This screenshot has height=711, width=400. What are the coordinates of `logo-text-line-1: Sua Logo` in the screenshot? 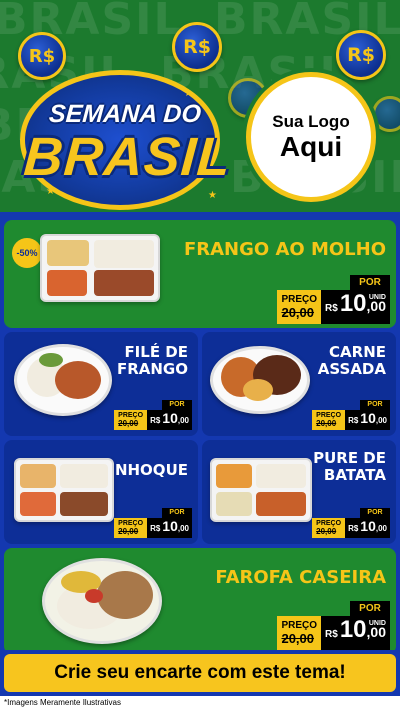 It's located at (311, 121).